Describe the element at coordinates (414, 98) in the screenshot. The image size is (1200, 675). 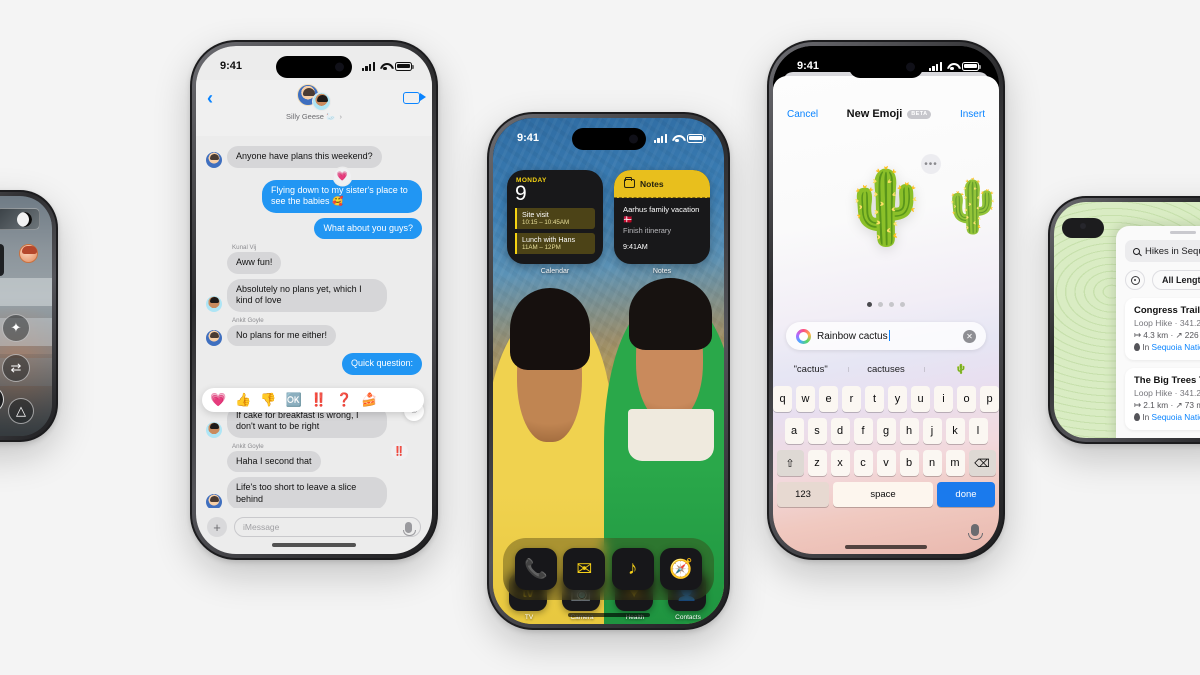
I see `facetime-icon` at that location.